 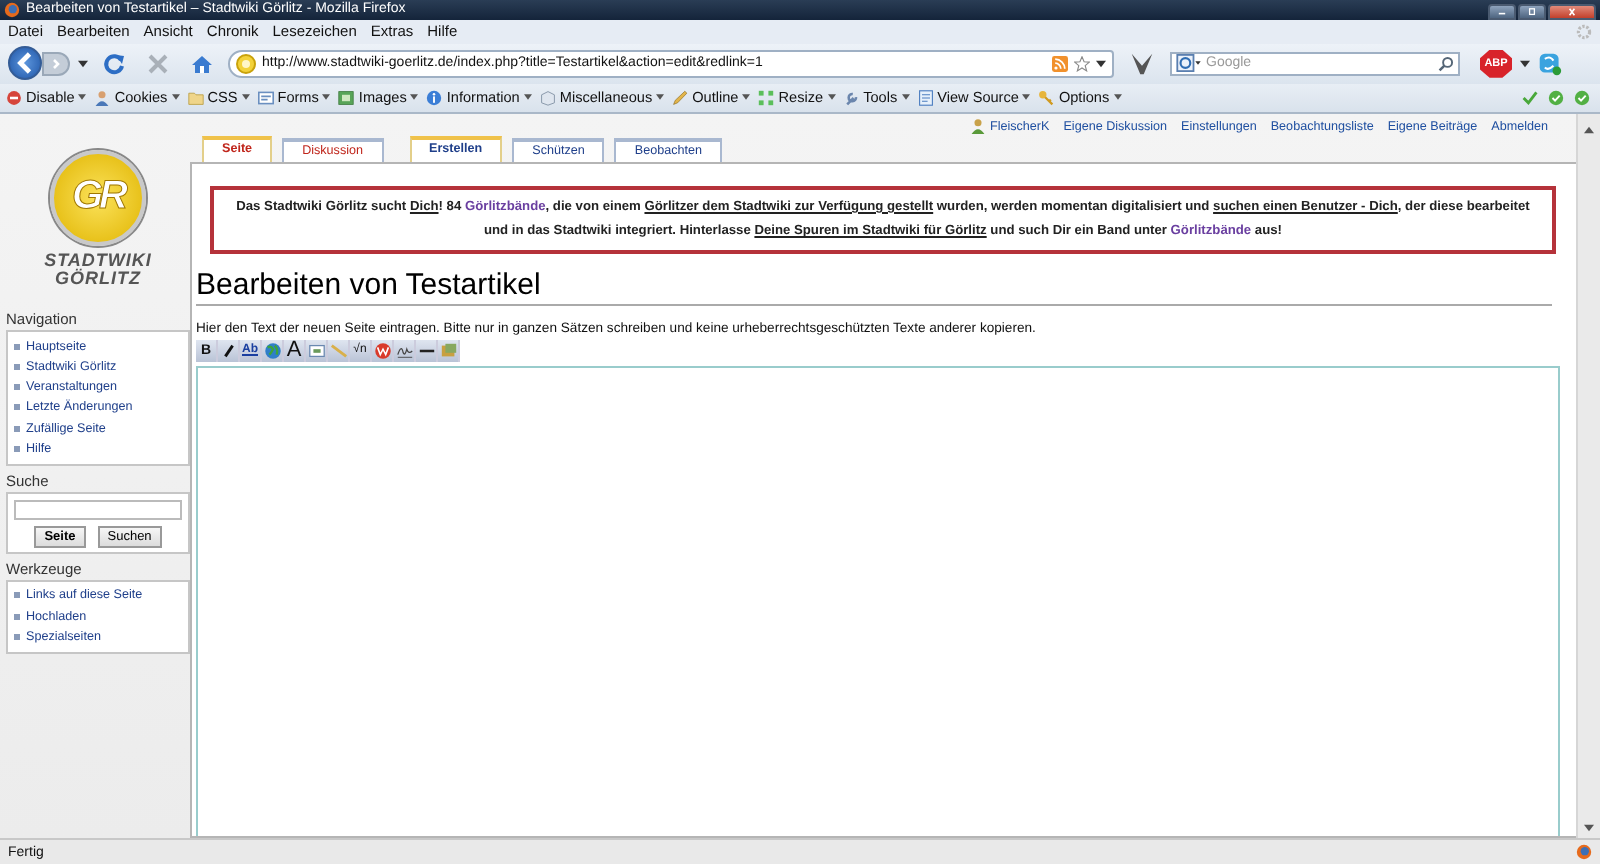 What do you see at coordinates (295, 350) in the screenshot?
I see `headline-button: A` at bounding box center [295, 350].